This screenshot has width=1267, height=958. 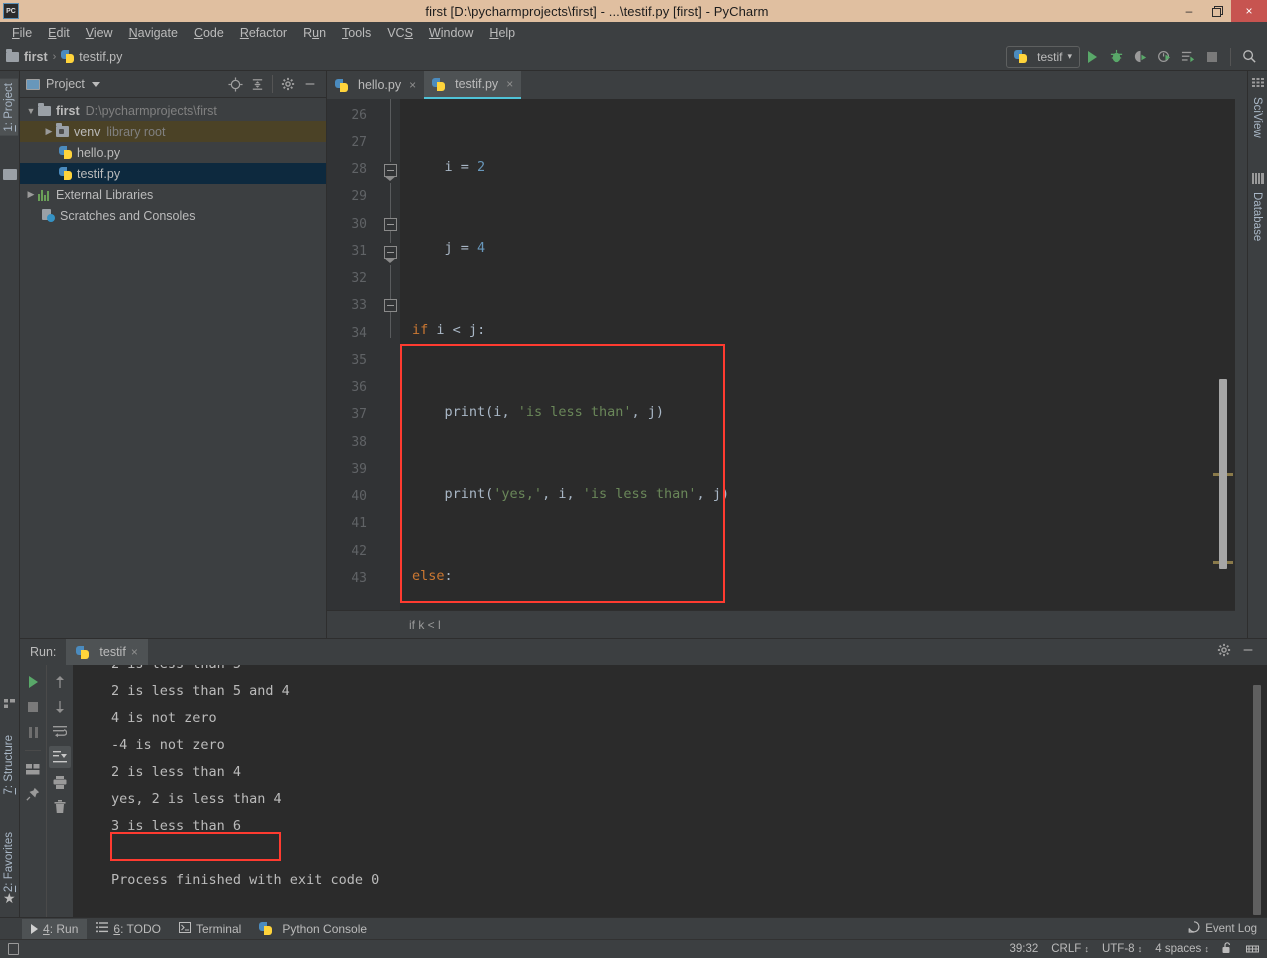 What do you see at coordinates (781, 624) in the screenshot?
I see `editor-breadcrumb: if k < l` at bounding box center [781, 624].